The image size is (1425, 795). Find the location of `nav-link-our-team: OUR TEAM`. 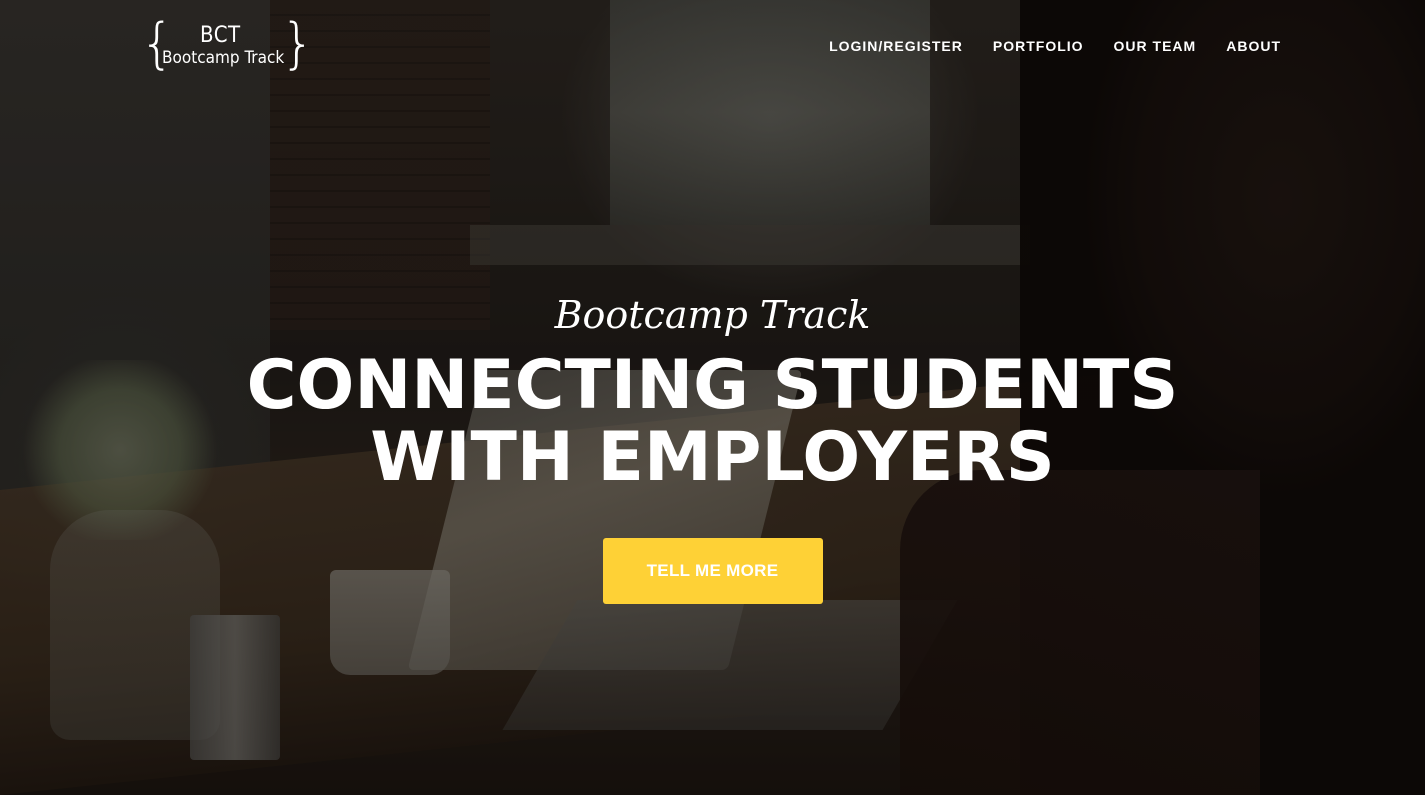

nav-link-our-team: OUR TEAM is located at coordinates (1155, 46).